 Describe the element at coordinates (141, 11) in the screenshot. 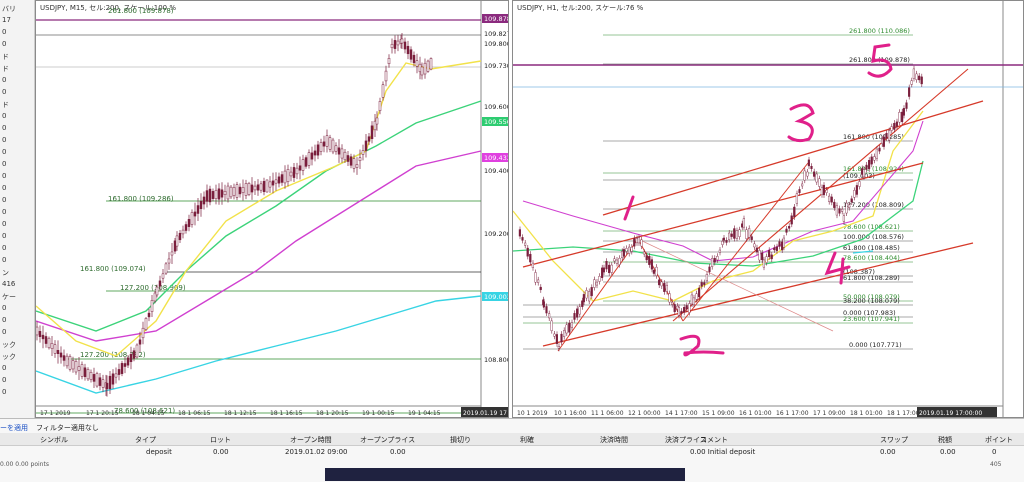

I see `fib-label: 261.800 (109.878)` at that location.